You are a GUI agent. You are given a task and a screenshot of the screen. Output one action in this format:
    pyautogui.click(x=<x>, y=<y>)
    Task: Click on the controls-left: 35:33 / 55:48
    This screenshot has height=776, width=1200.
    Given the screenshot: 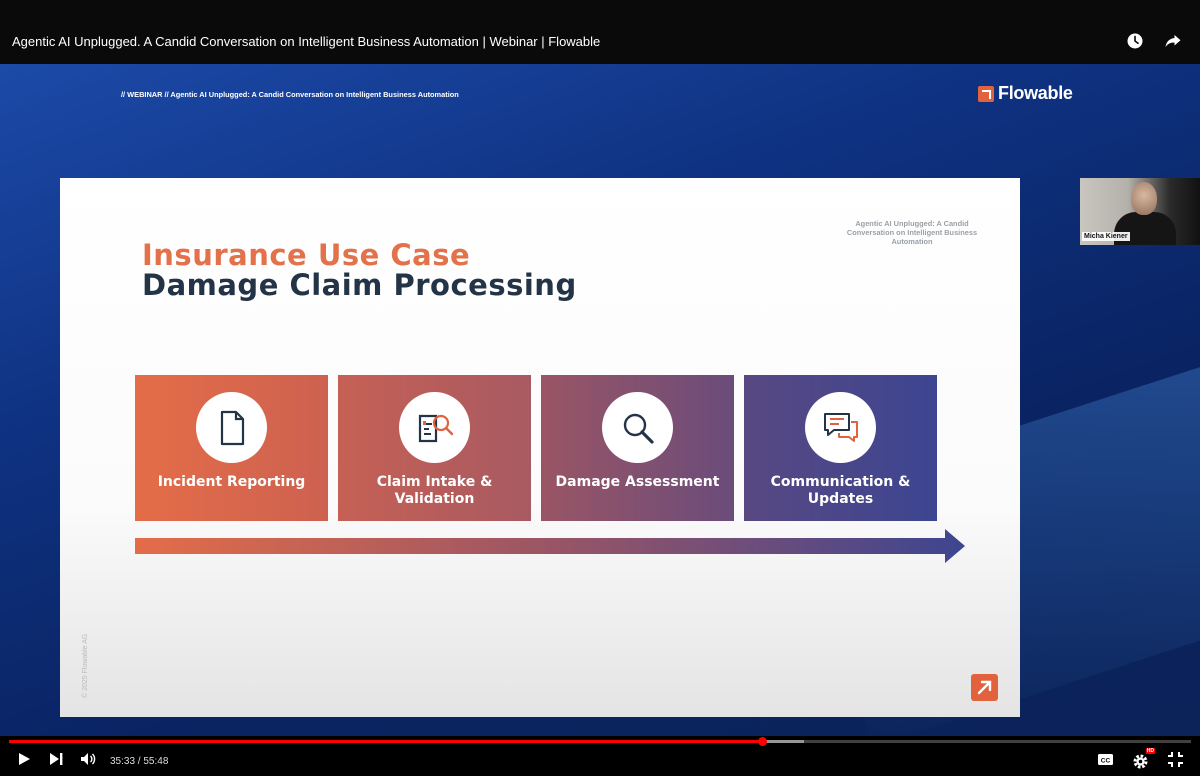 What is the action you would take?
    pyautogui.click(x=92, y=761)
    